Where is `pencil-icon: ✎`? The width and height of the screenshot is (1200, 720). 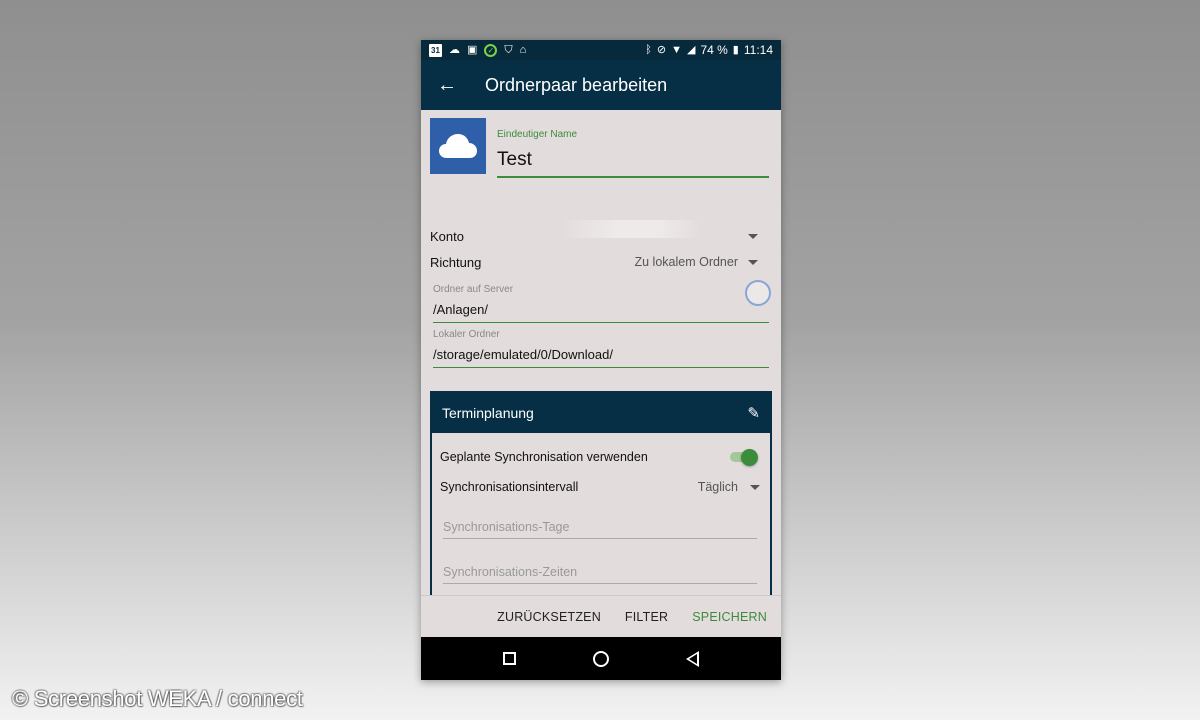 pencil-icon: ✎ is located at coordinates (753, 413).